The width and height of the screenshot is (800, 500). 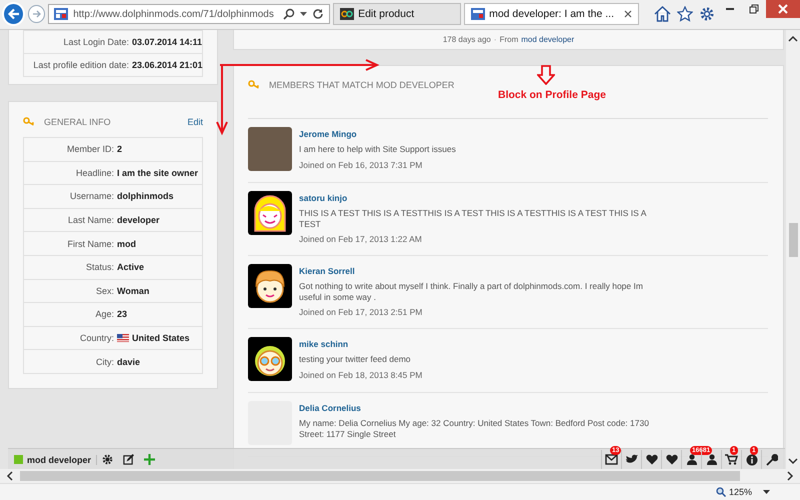 I want to click on member-description: Got nothing to write about myself I think. Finally a part of dolphinmods.com. I really hope Im useful in some way ., so click(x=471, y=291).